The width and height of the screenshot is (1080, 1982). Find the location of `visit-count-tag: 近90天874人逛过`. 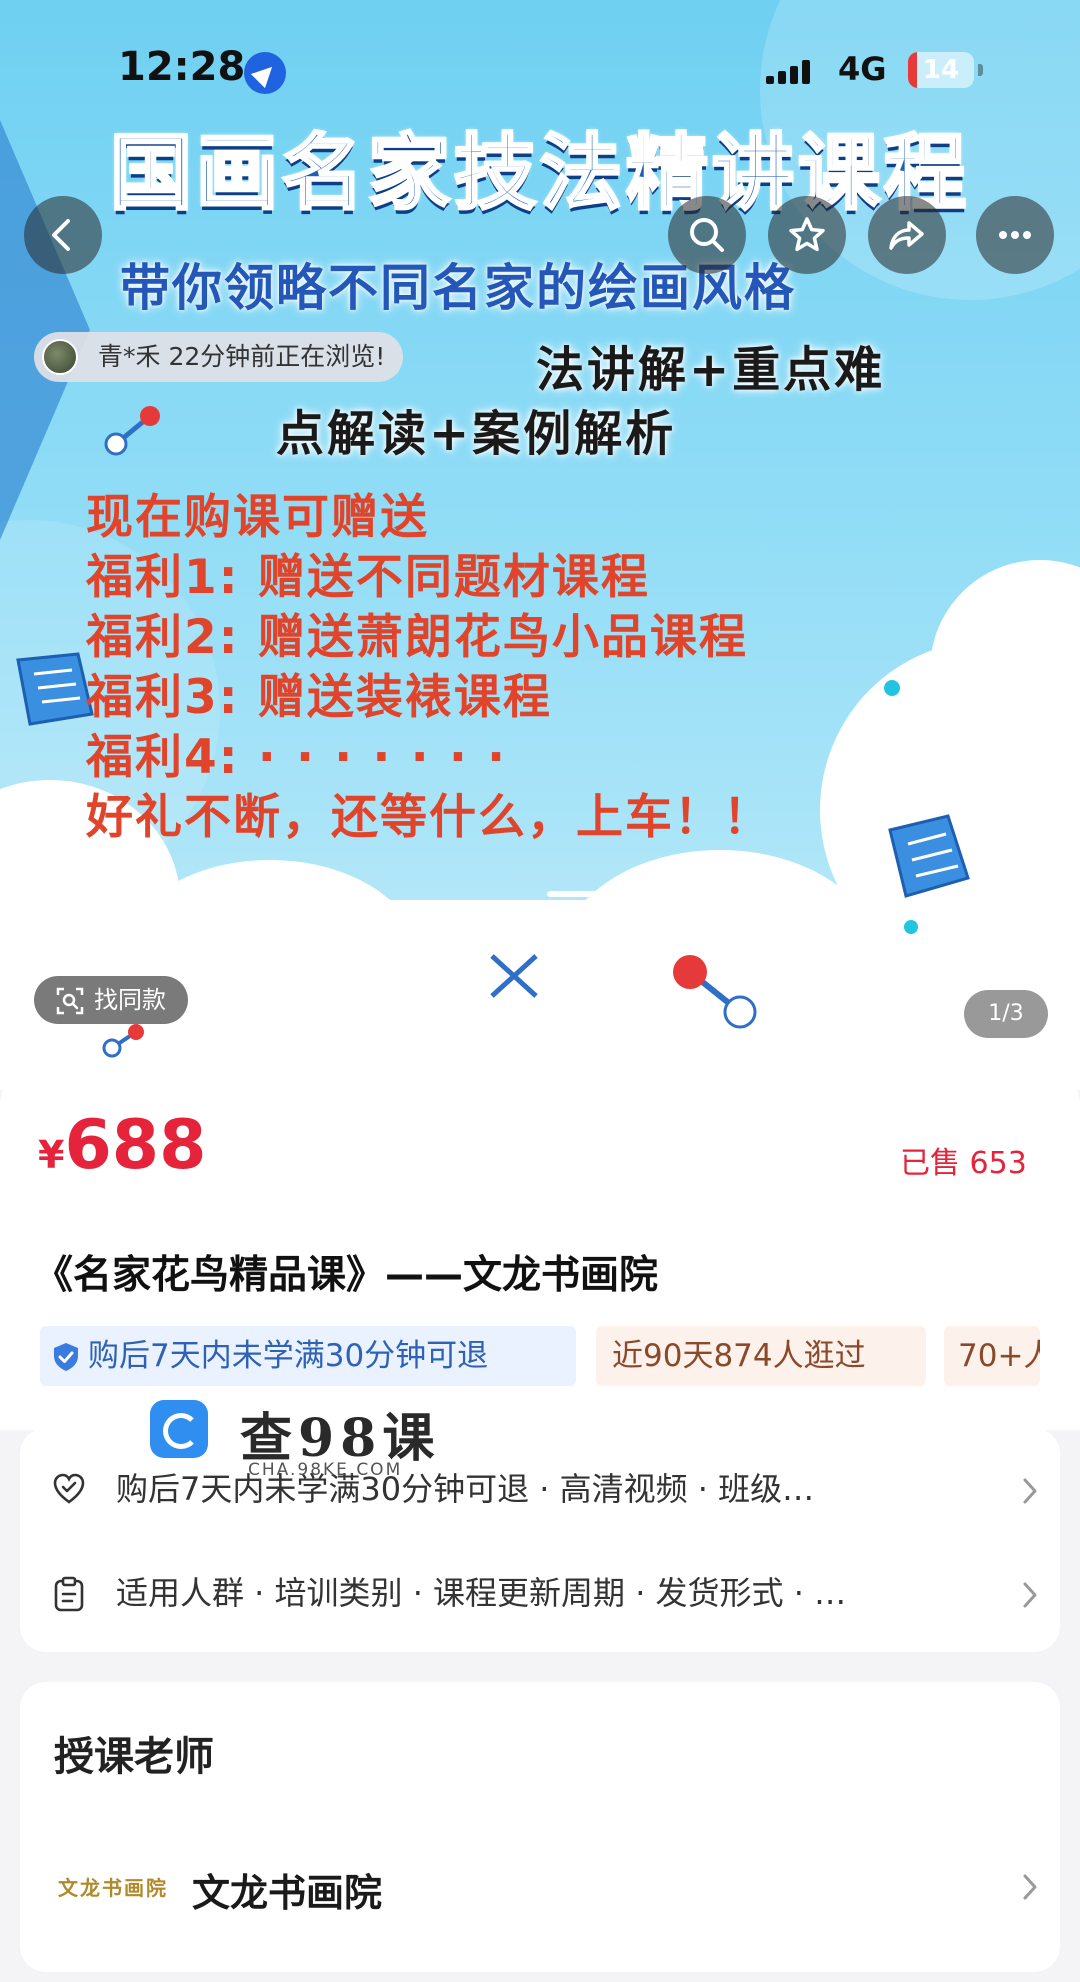

visit-count-tag: 近90天874人逛过 is located at coordinates (761, 1356).